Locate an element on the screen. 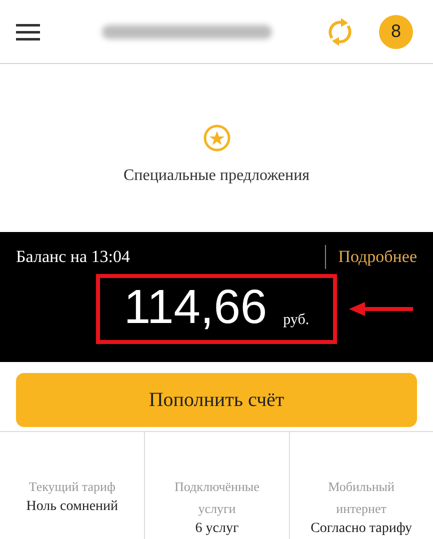 This screenshot has width=433, height=539. refresh-icon is located at coordinates (340, 32).